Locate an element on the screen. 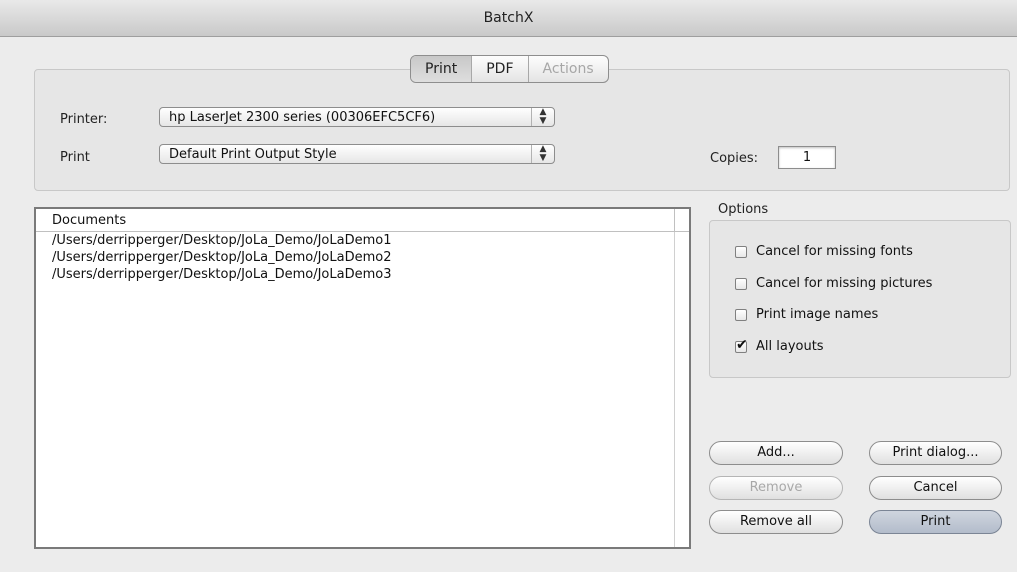 The image size is (1017, 572). tab-print: Print is located at coordinates (442, 69).